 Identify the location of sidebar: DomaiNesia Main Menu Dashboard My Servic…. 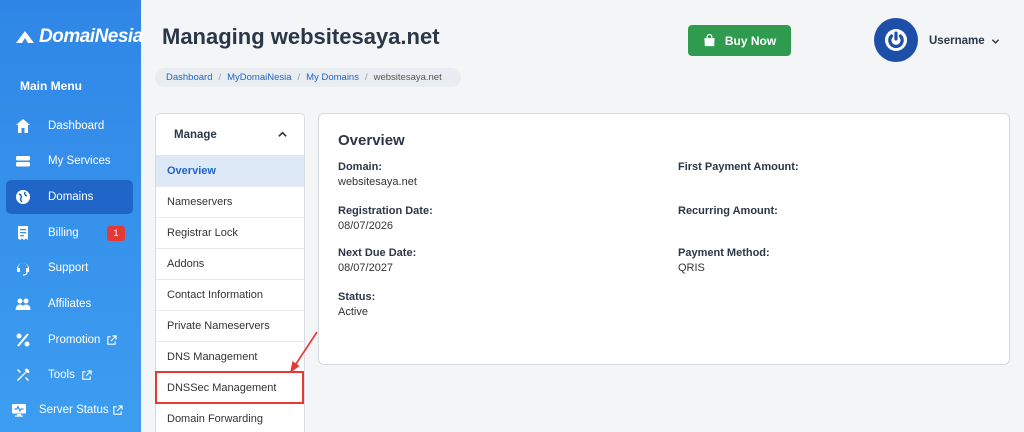
(71, 216).